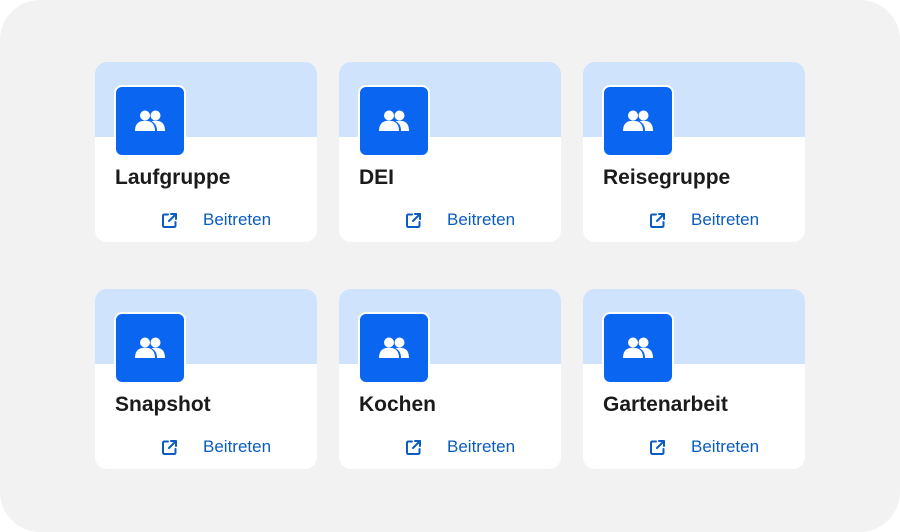 This screenshot has height=532, width=900. What do you see at coordinates (450, 152) in the screenshot?
I see `group-card-dei: DEI Beitreten` at bounding box center [450, 152].